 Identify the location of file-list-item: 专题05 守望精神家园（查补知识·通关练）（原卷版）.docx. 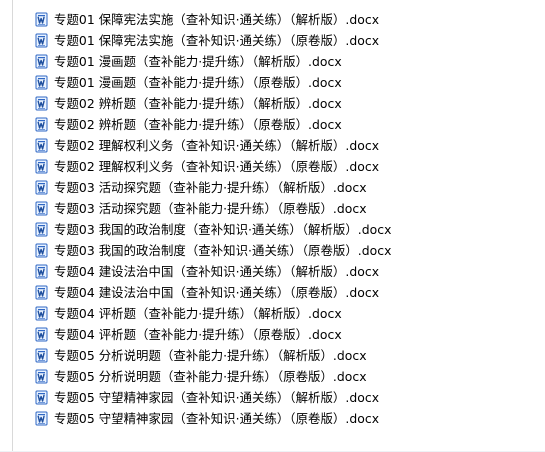
(280, 418).